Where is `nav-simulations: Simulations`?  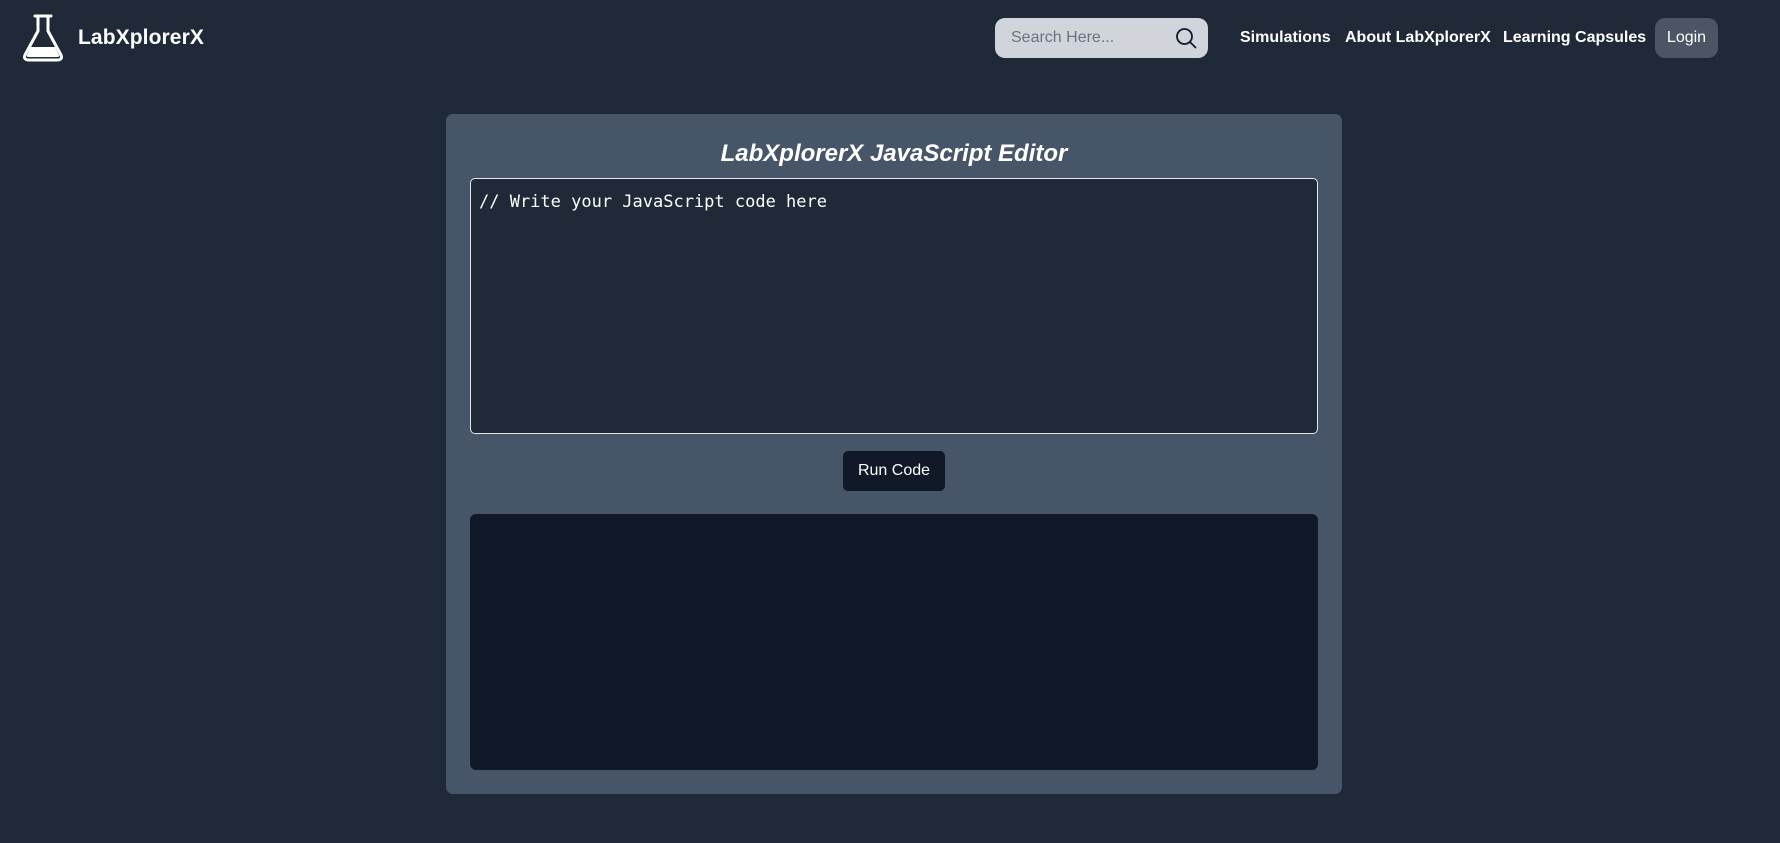
nav-simulations: Simulations is located at coordinates (1285, 38).